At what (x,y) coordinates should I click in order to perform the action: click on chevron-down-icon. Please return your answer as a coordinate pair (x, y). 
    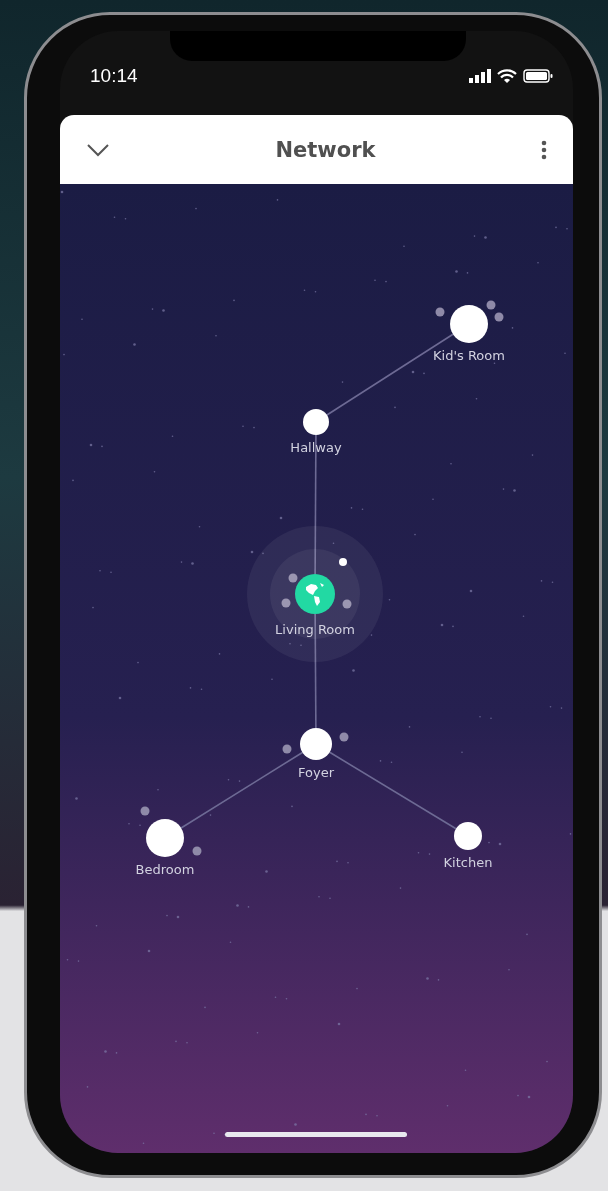
    Looking at the image, I should click on (98, 149).